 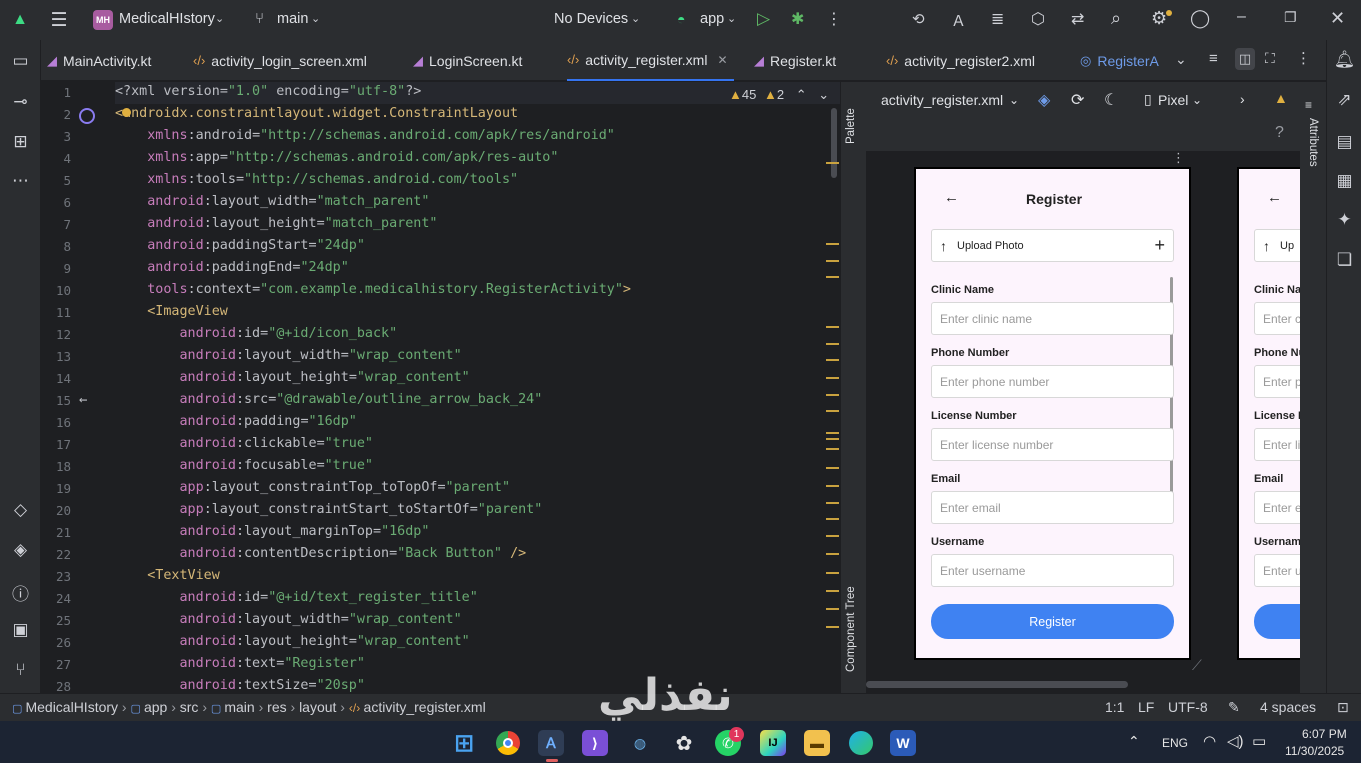 What do you see at coordinates (1290, 17) in the screenshot?
I see `maximize-icon: ❐` at bounding box center [1290, 17].